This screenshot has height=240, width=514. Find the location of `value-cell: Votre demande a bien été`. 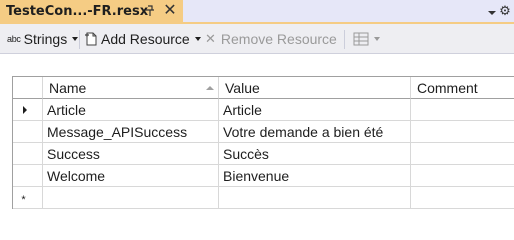

value-cell: Votre demande a bien été is located at coordinates (315, 132).